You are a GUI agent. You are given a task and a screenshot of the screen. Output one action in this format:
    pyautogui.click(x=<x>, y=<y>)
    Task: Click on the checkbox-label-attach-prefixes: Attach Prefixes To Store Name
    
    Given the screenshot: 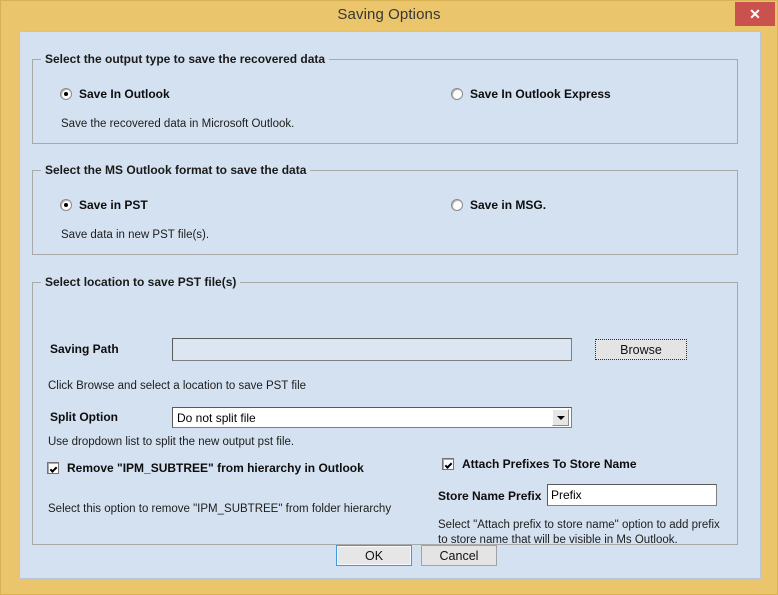 What is the action you would take?
    pyautogui.click(x=549, y=464)
    